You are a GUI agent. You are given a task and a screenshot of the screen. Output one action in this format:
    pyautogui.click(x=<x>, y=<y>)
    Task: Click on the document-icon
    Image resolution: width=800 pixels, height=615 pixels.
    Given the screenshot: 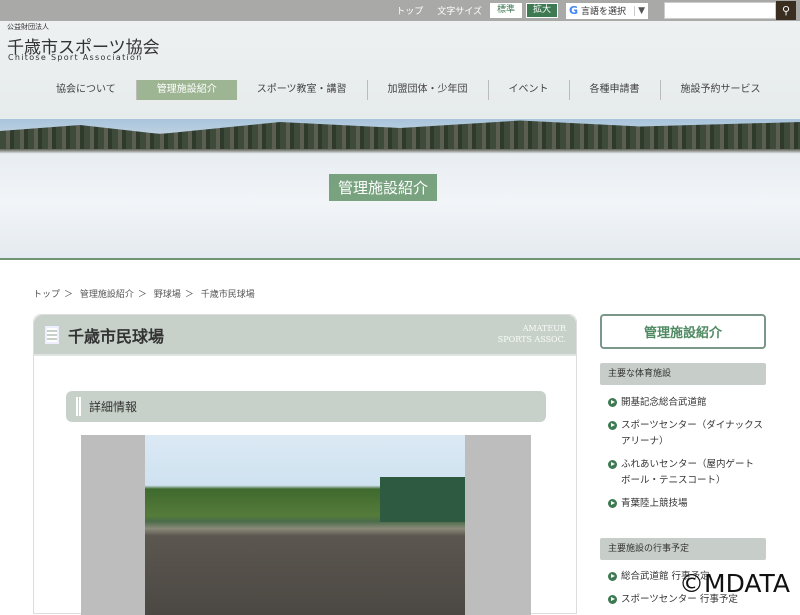 What is the action you would take?
    pyautogui.click(x=52, y=334)
    